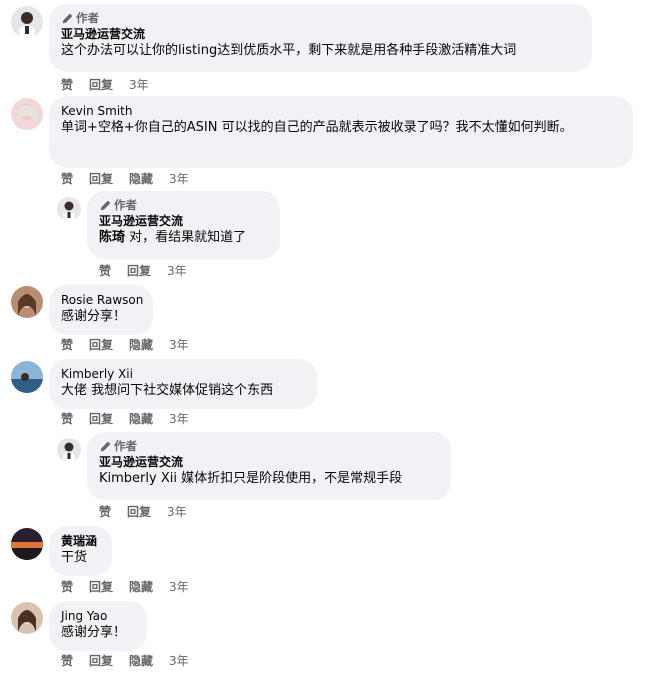 This screenshot has width=656, height=674. What do you see at coordinates (167, 390) in the screenshot?
I see `comment-text: 大佬 我想问下社交媒体促销这个东西` at bounding box center [167, 390].